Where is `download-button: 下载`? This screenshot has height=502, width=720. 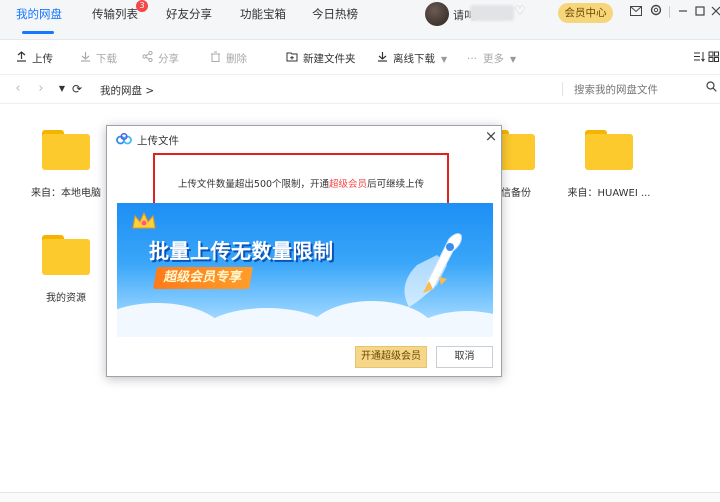
download-button: 下载 is located at coordinates (97, 59).